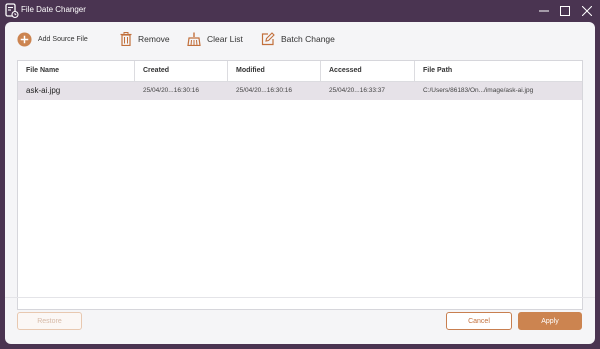  I want to click on restore-button: Restore, so click(49, 321).